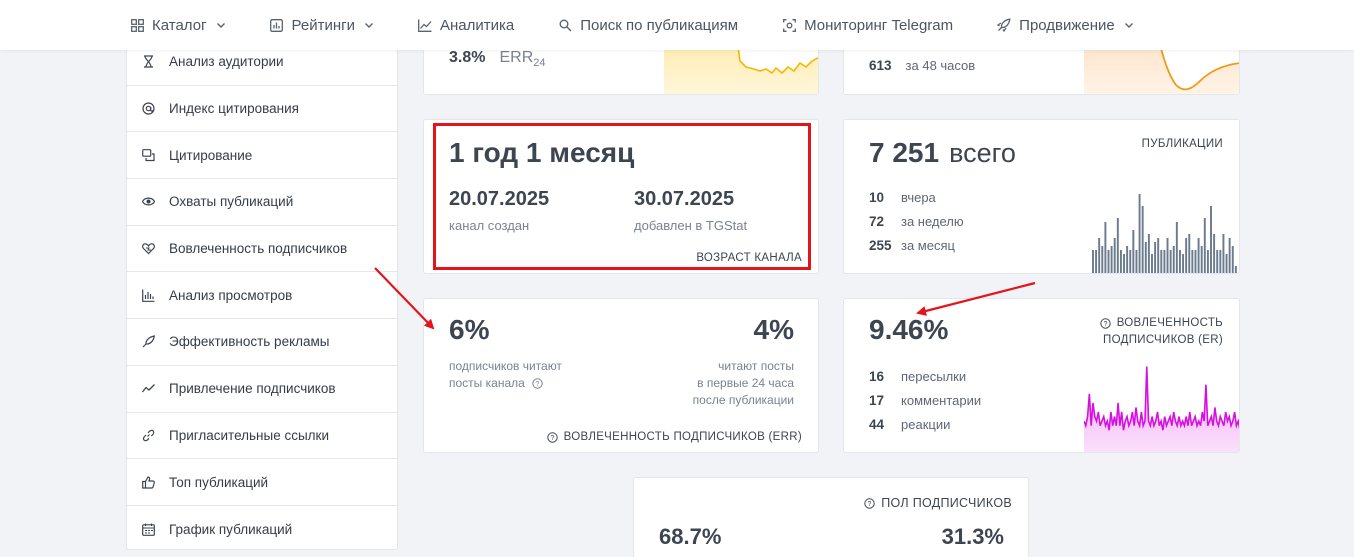 This screenshot has height=557, width=1354. Describe the element at coordinates (148, 482) in the screenshot. I see `thumbs-up-icon` at that location.